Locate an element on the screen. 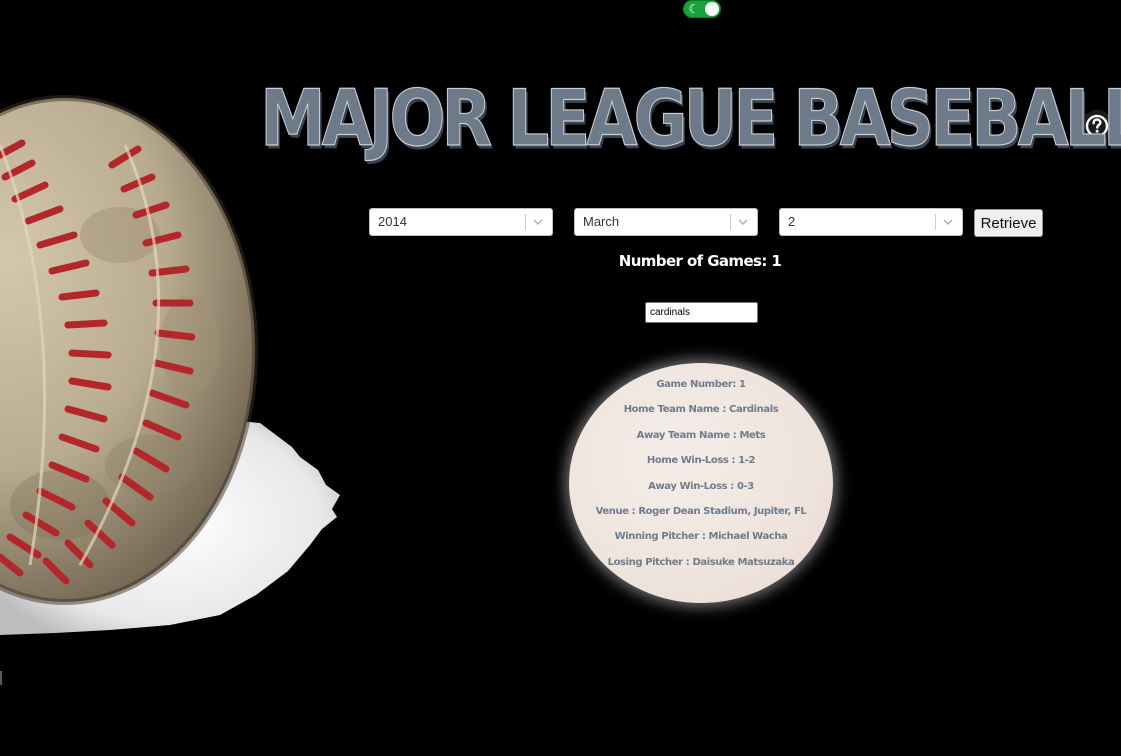  year-select: 2014 is located at coordinates (461, 222).